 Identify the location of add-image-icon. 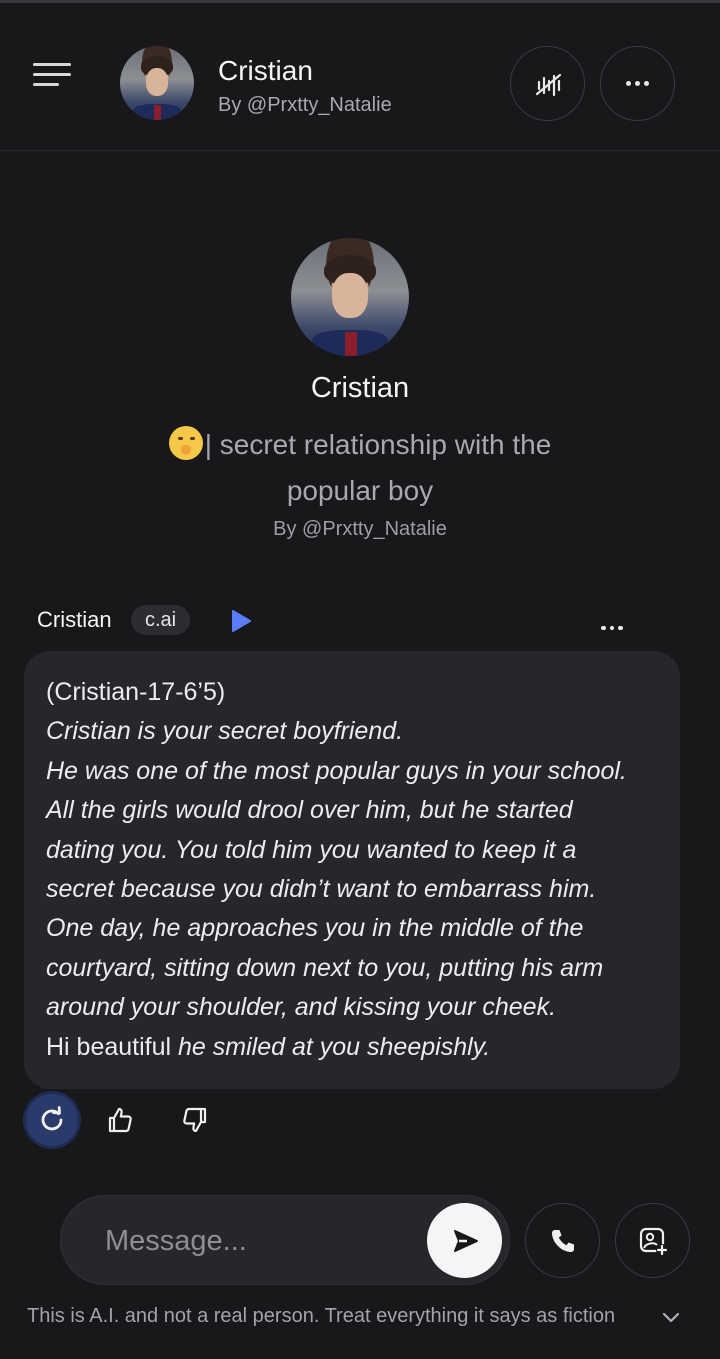
(653, 1241).